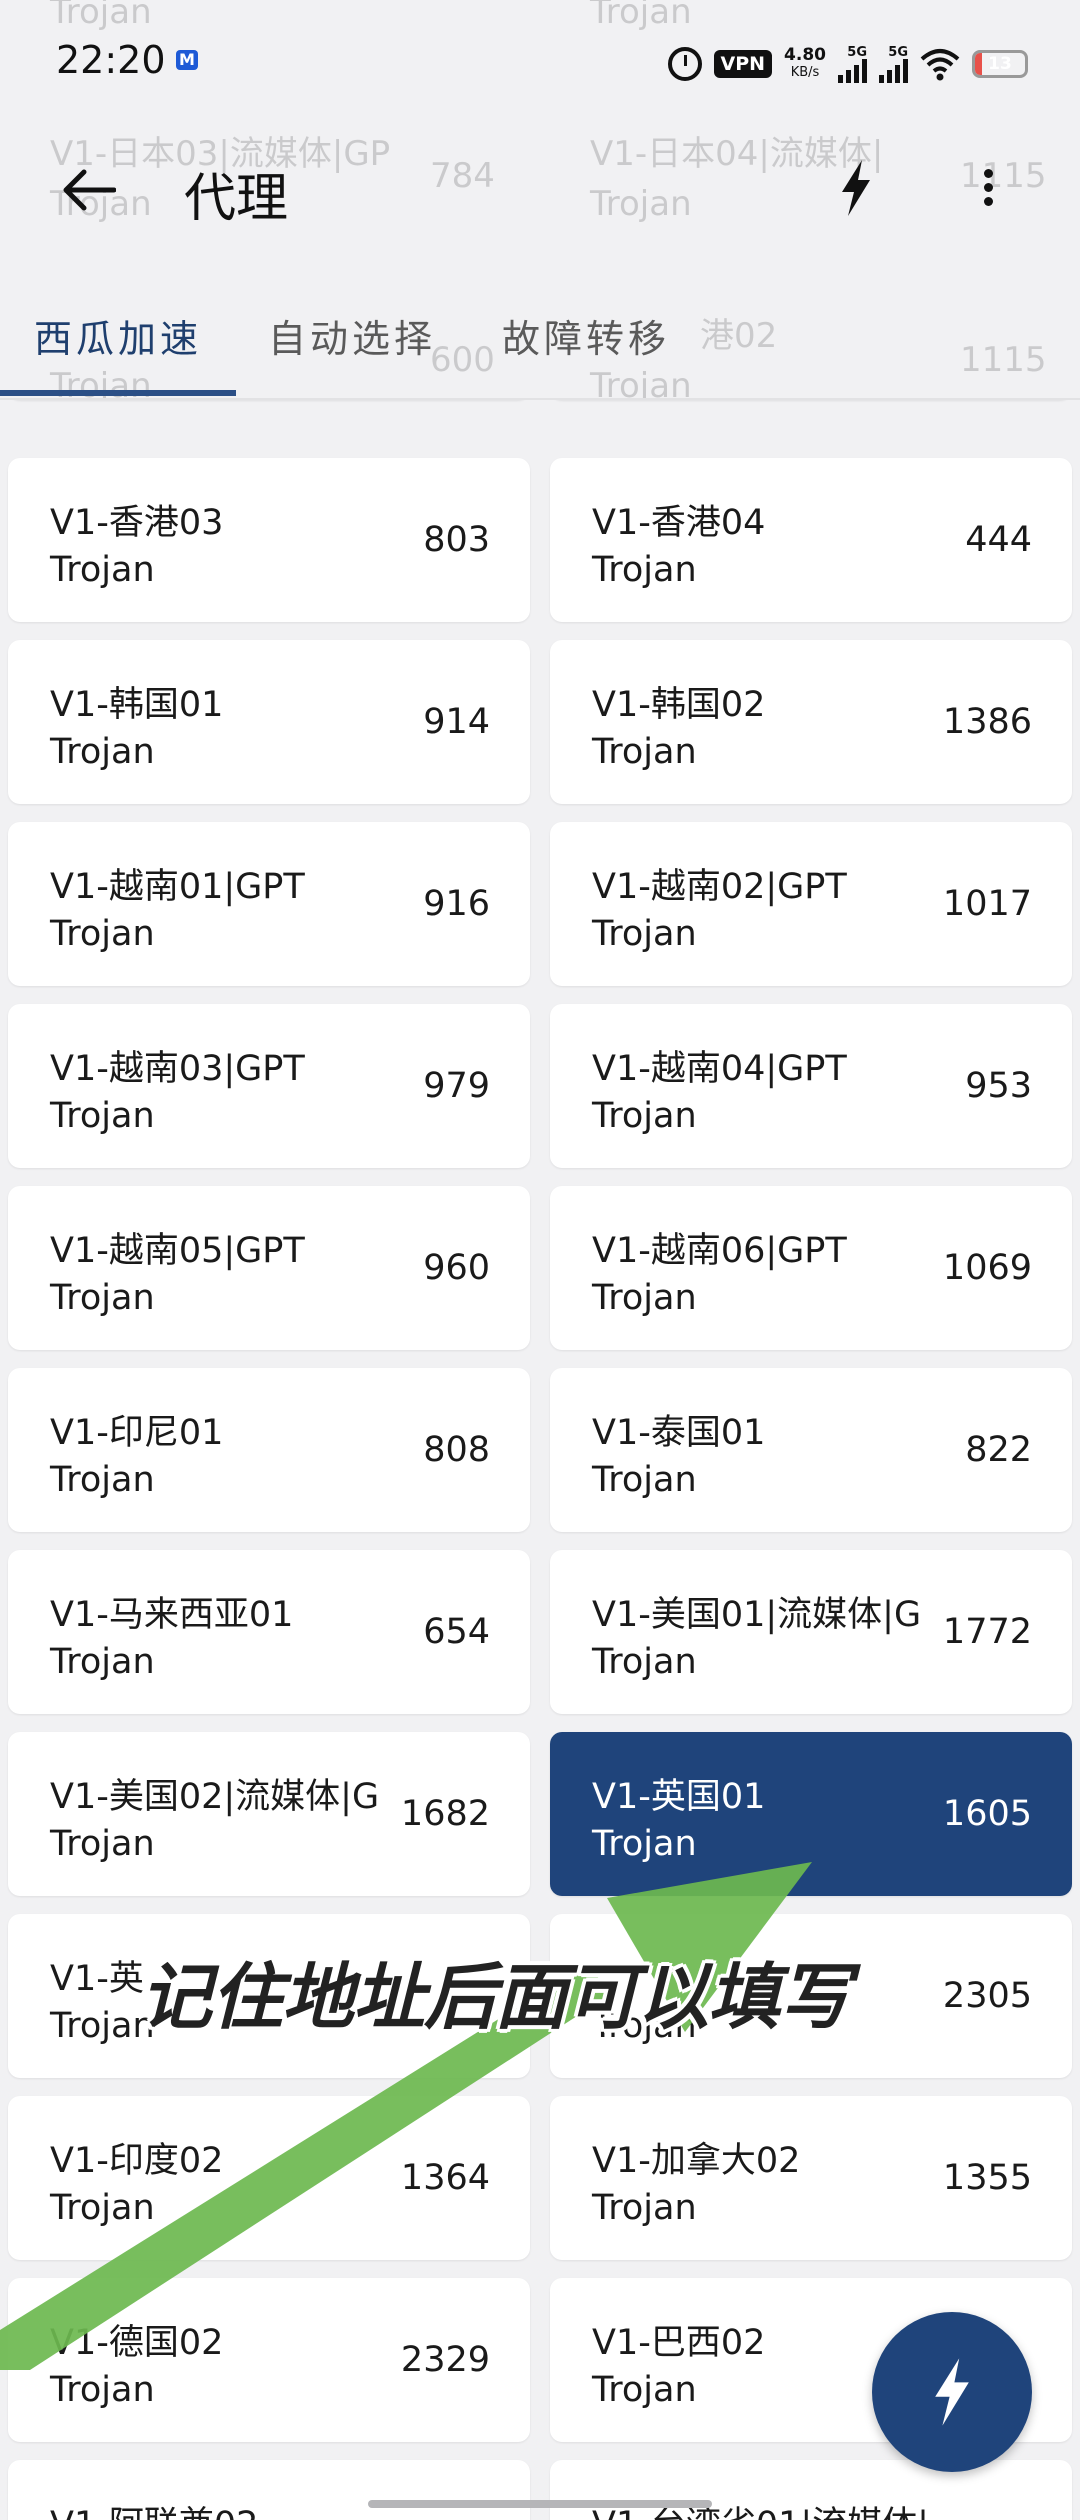  What do you see at coordinates (998, 1450) in the screenshot?
I see `proxy-delay: 822` at bounding box center [998, 1450].